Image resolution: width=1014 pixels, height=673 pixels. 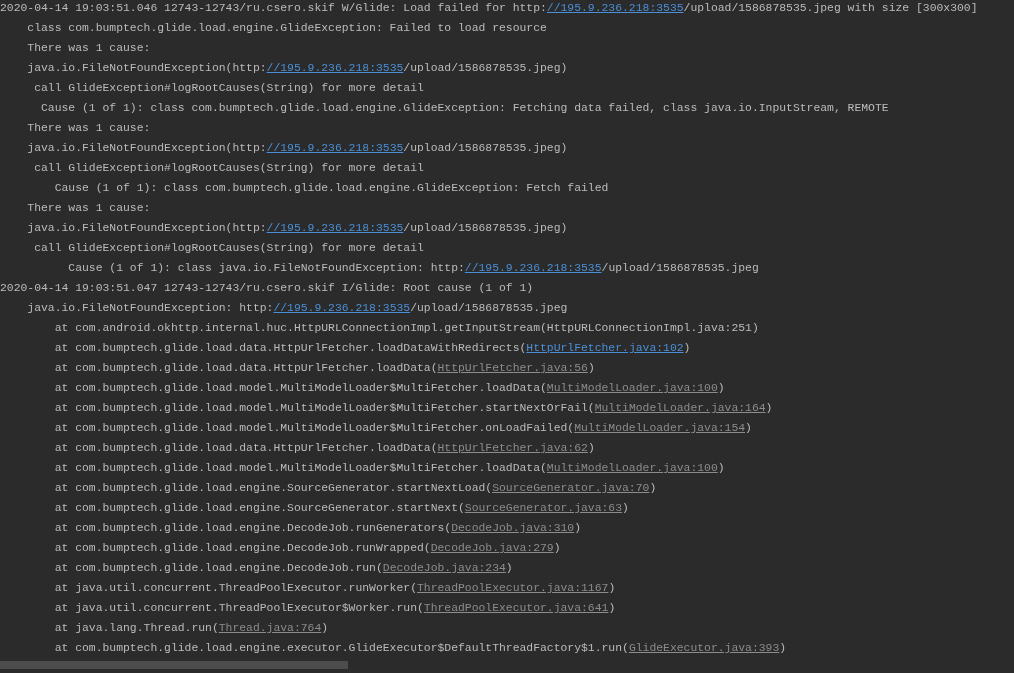 What do you see at coordinates (444, 568) in the screenshot?
I see `source-link: DecodeJob.java:234` at bounding box center [444, 568].